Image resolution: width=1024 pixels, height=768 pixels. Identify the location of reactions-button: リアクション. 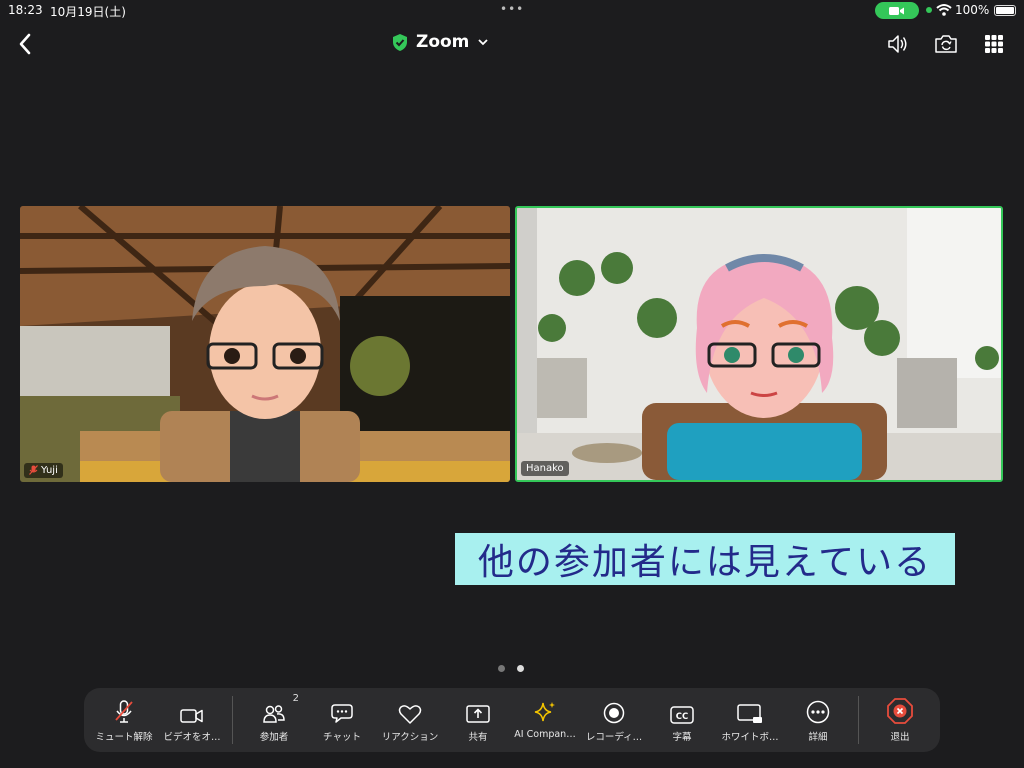
(410, 720).